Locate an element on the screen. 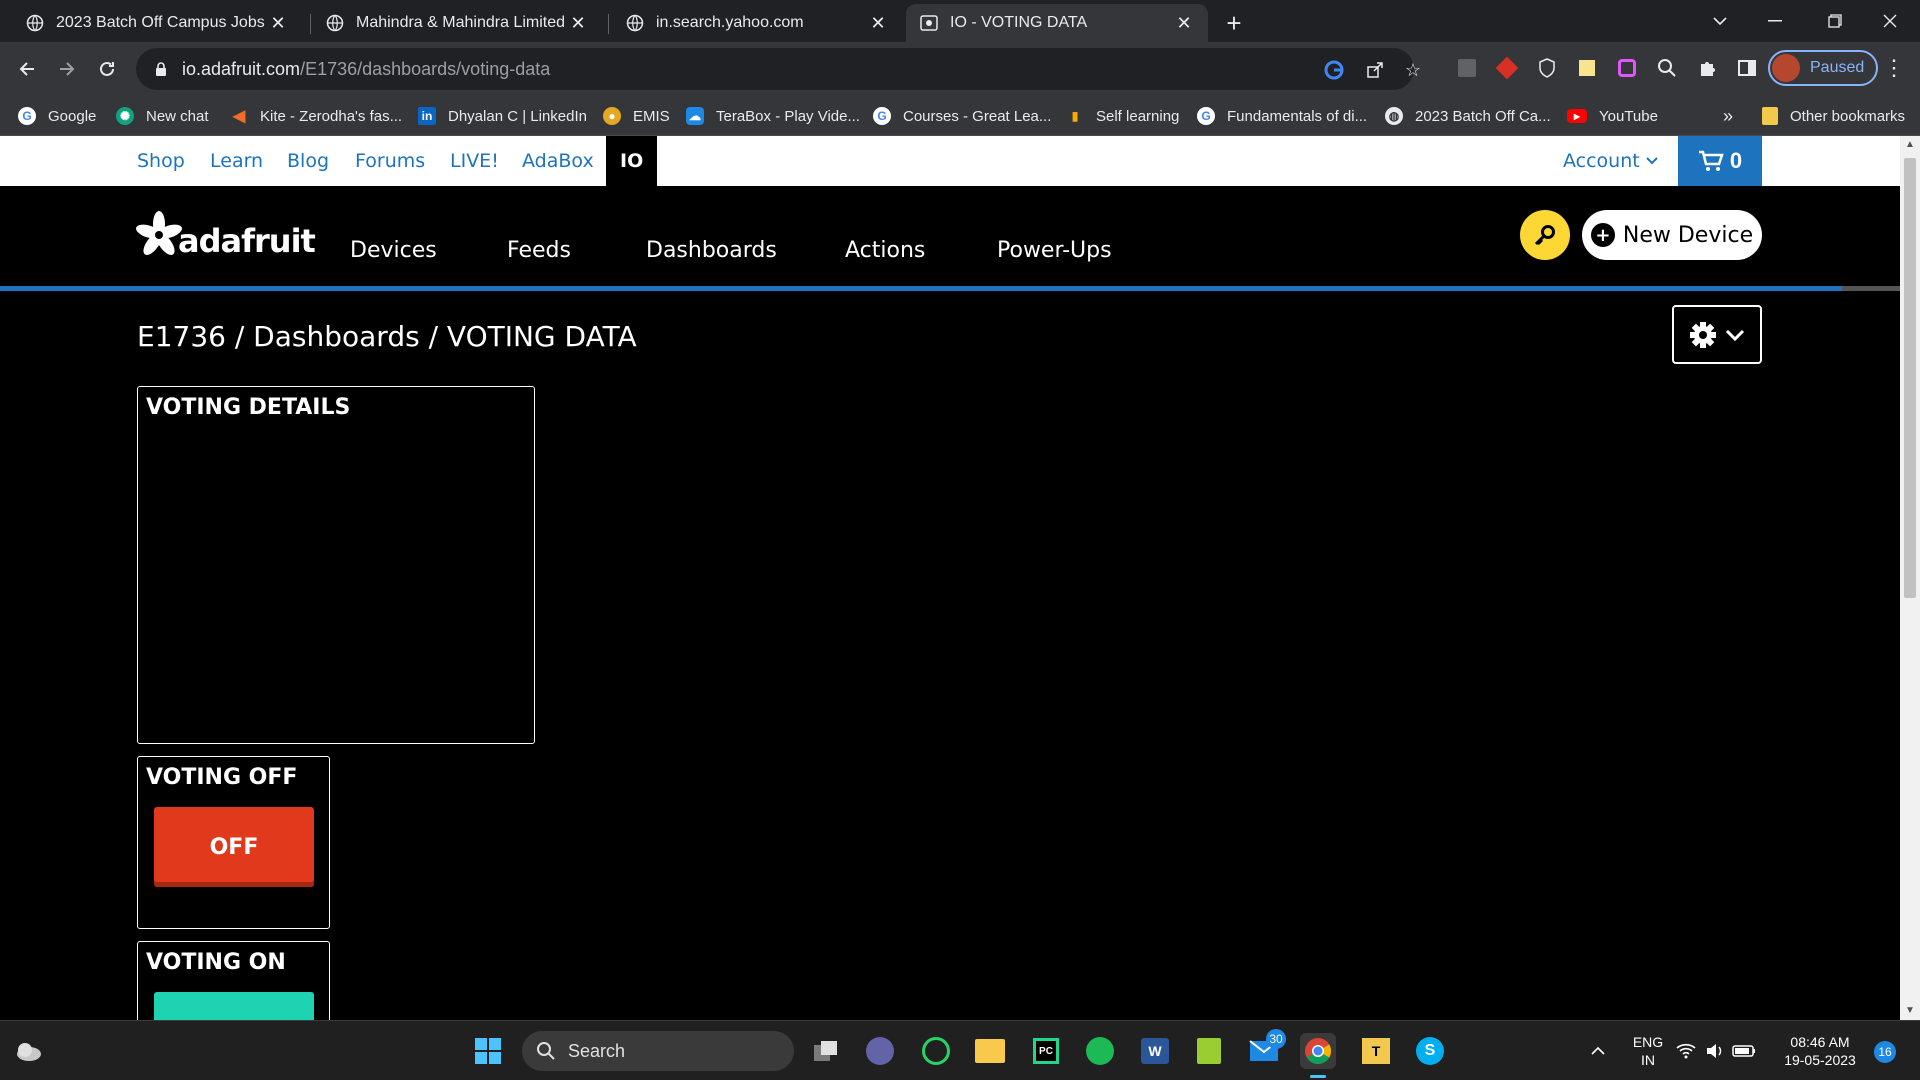  pycharm-icon: PC is located at coordinates (1046, 1051).